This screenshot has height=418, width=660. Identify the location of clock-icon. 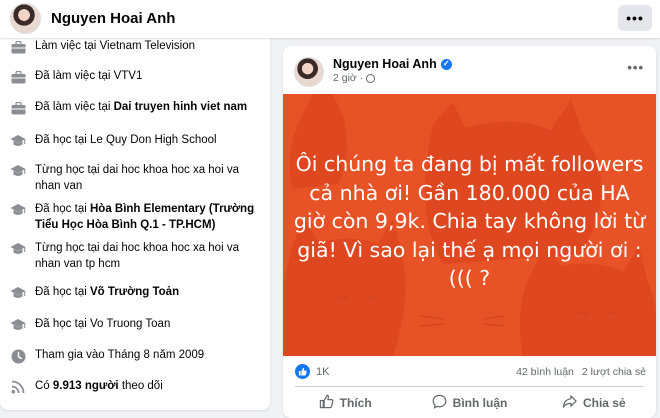
(18, 356).